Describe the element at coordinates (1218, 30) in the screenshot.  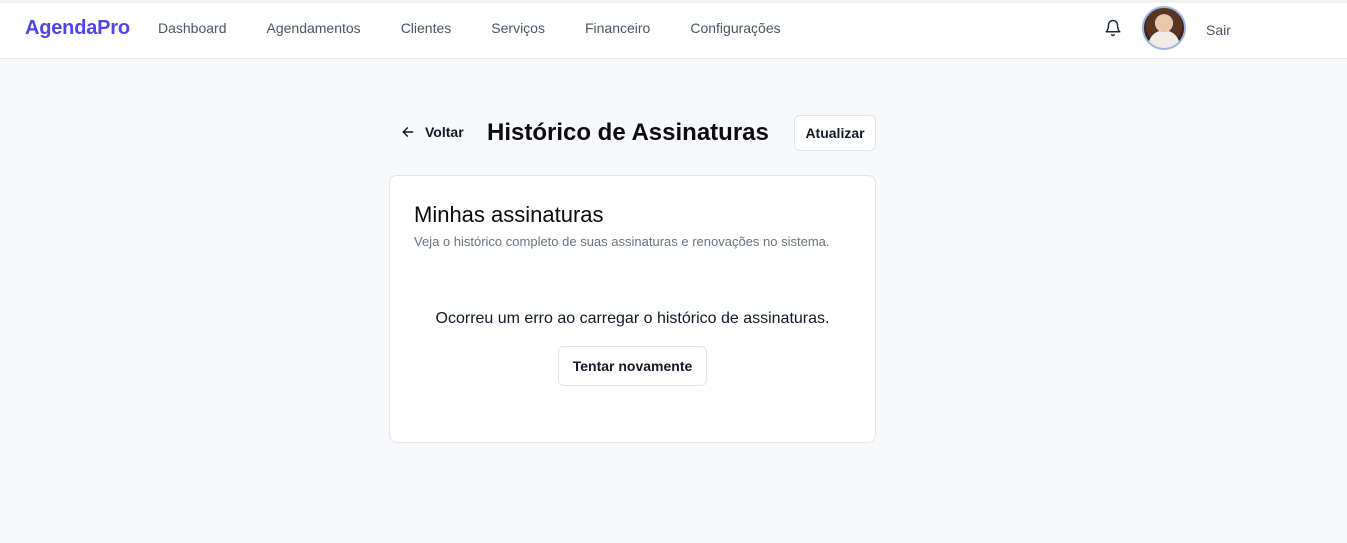
I see `logout-link: Sair` at that location.